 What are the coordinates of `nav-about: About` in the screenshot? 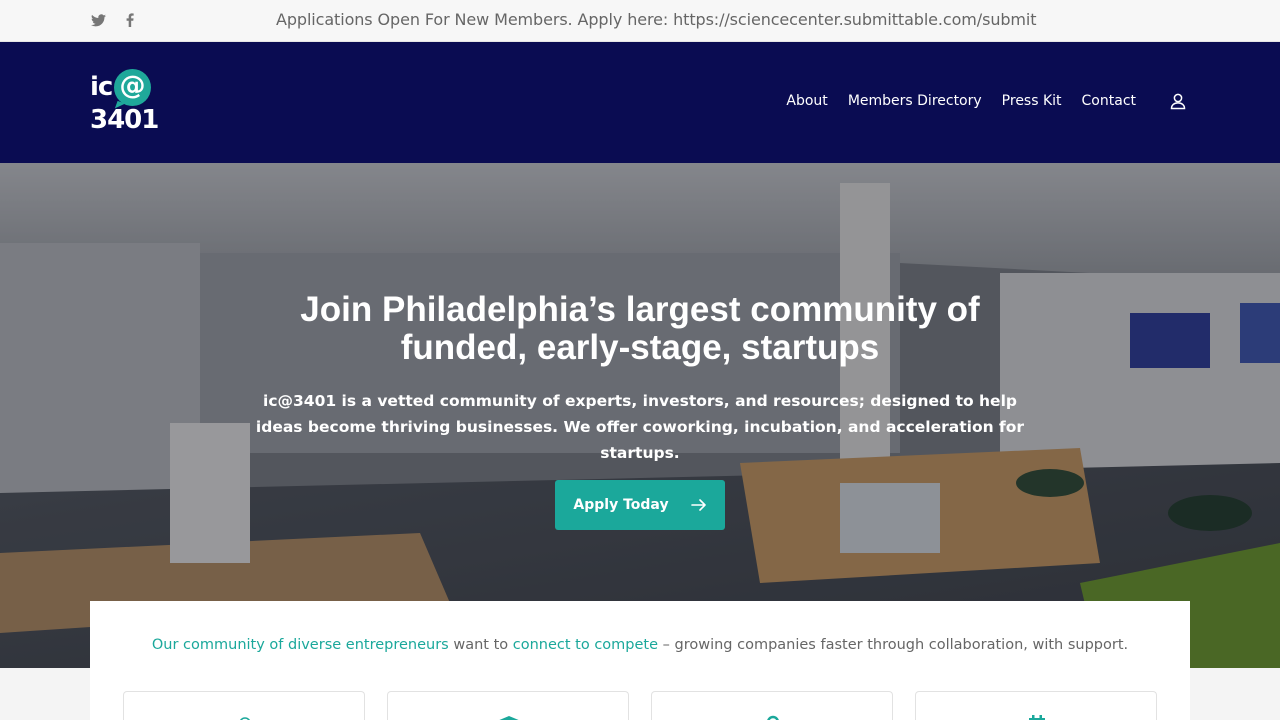 It's located at (806, 101).